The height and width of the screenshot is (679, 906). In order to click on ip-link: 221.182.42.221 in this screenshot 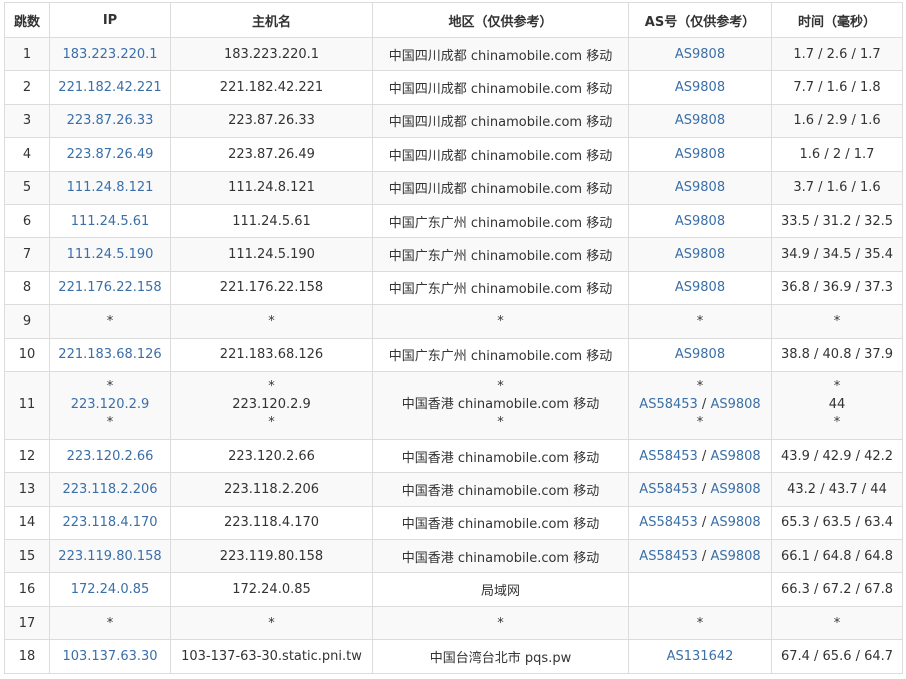, I will do `click(110, 87)`.